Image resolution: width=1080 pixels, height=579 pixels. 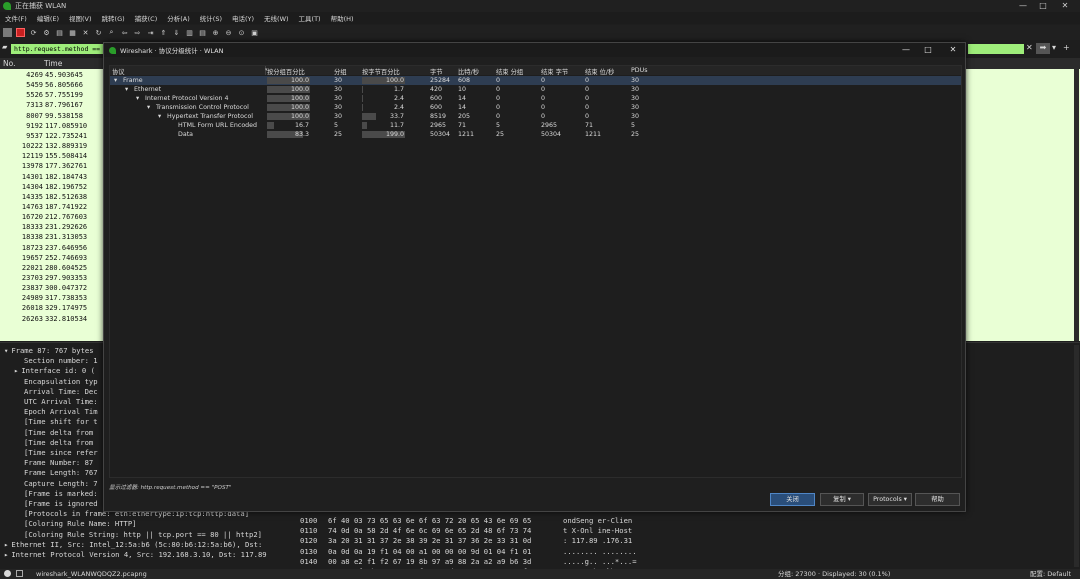 What do you see at coordinates (85, 32) in the screenshot?
I see `close-file-icon: ✕` at bounding box center [85, 32].